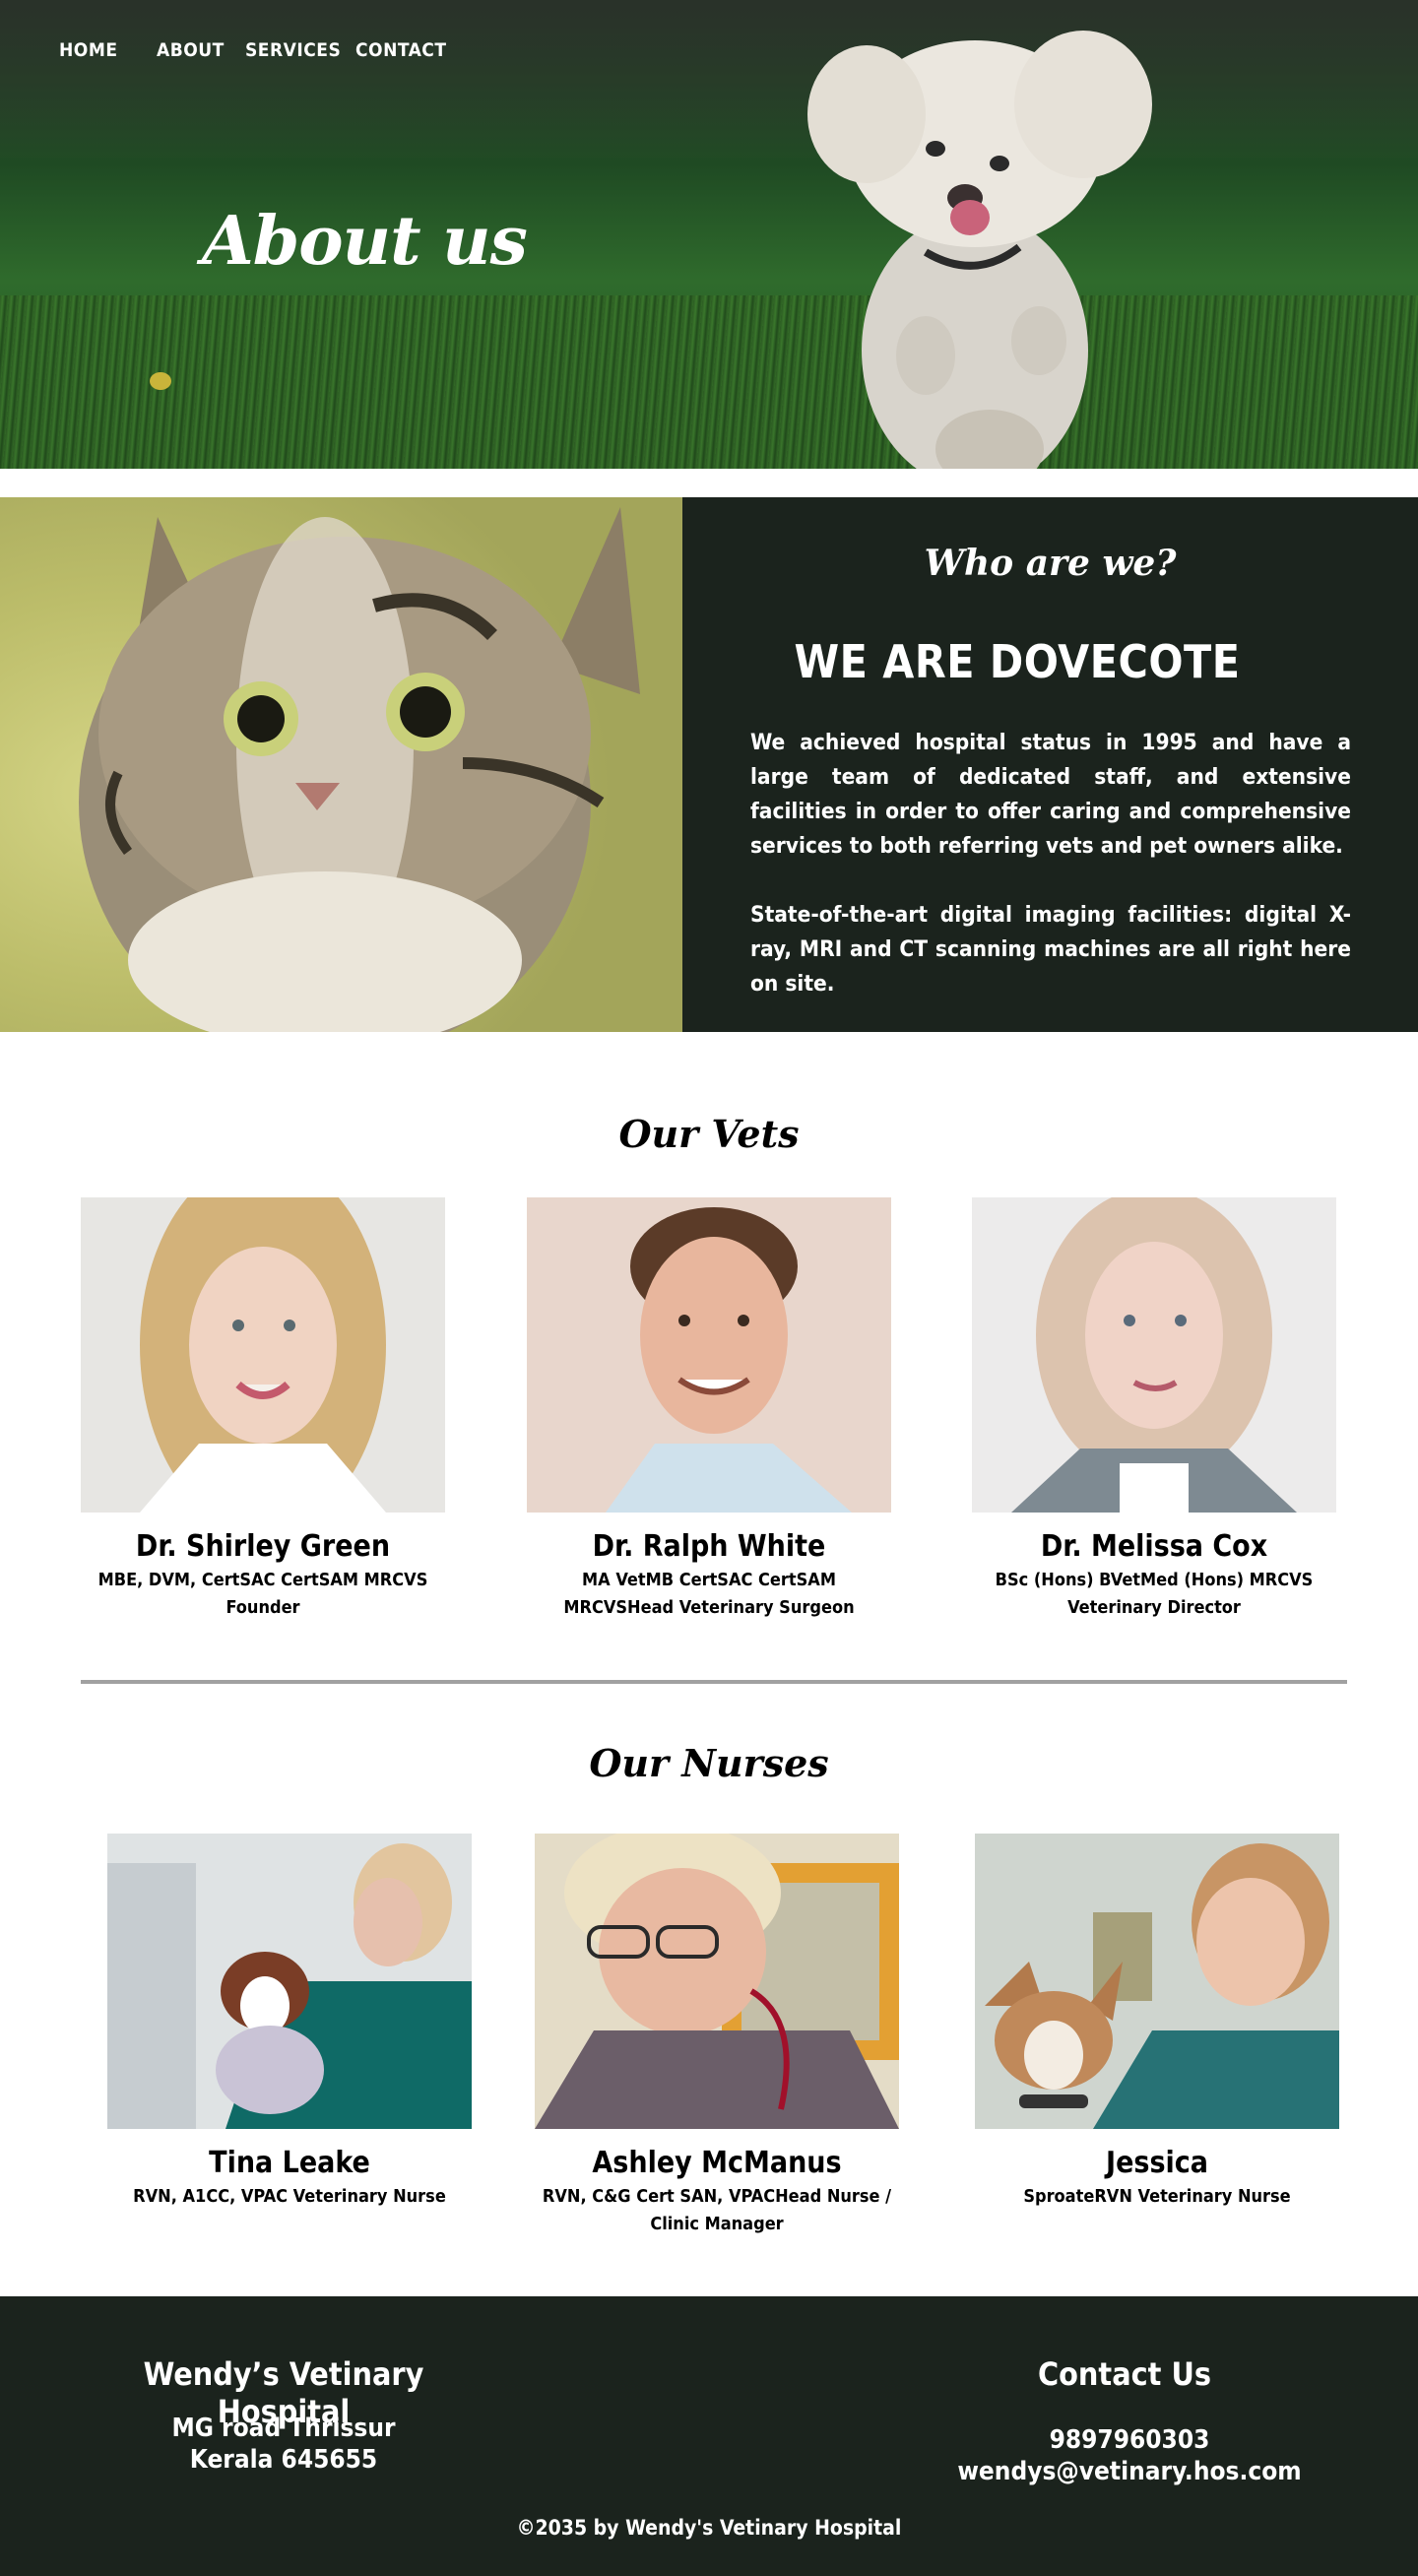 The height and width of the screenshot is (2576, 1418). I want to click on vet-name: Dr. Shirley Green, so click(263, 1546).